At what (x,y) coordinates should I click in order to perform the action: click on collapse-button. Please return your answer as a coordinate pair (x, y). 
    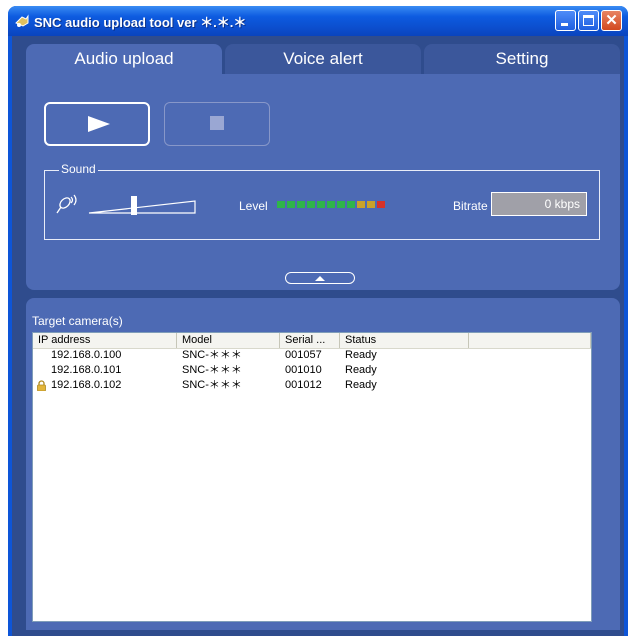
    Looking at the image, I should click on (320, 278).